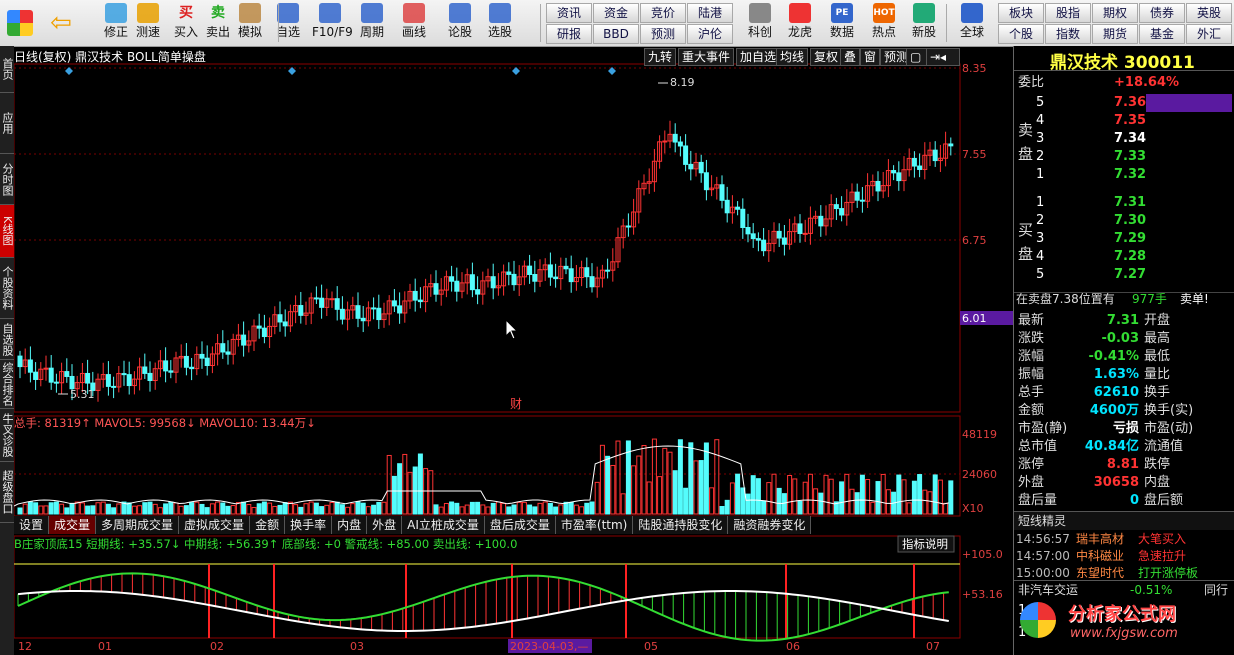 This screenshot has height=655, width=1234. Describe the element at coordinates (20, 23) in the screenshot. I see `app-menu-icon` at that location.